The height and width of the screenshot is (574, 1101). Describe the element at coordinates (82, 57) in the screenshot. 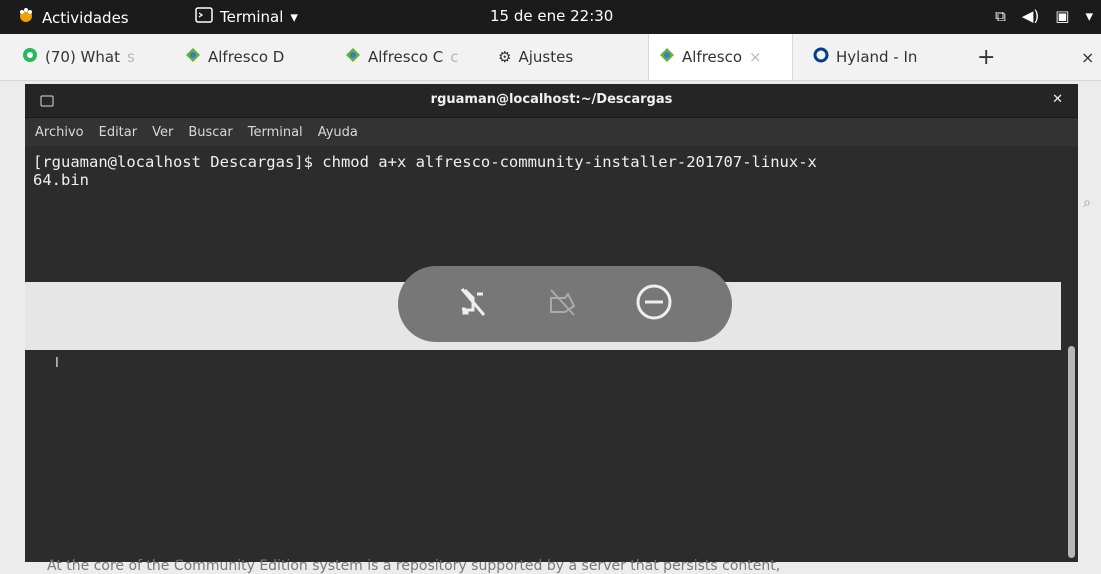

I see `tab-label: (70) What` at that location.